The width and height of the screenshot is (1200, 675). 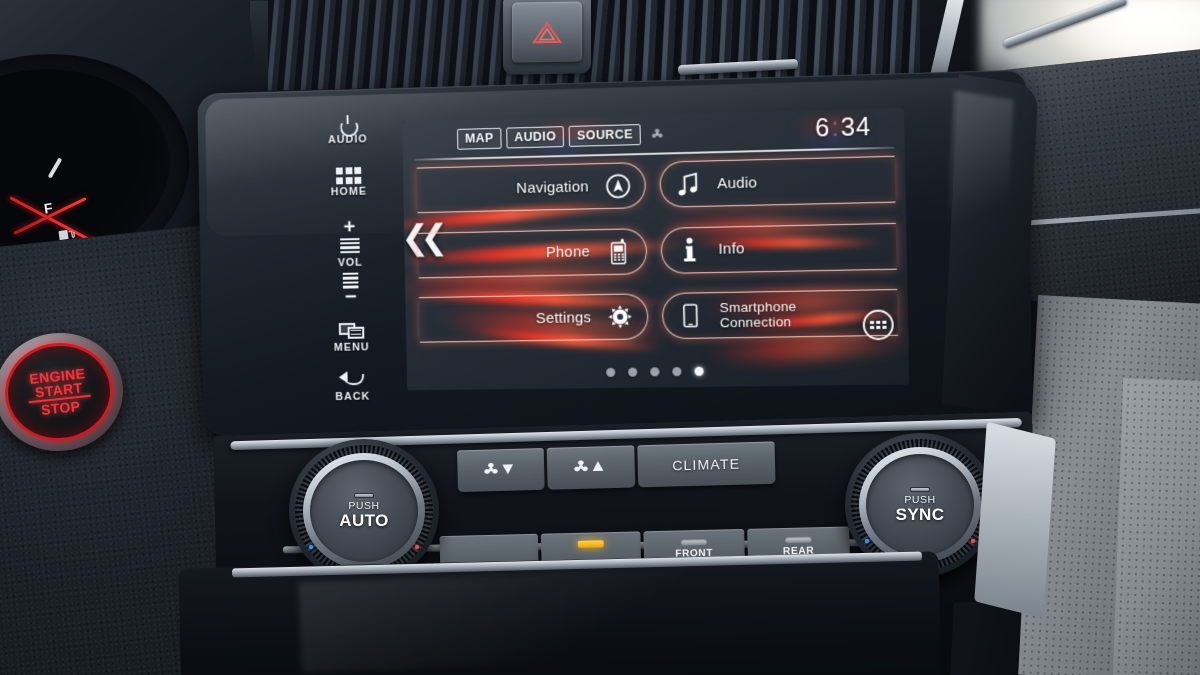 What do you see at coordinates (755, 322) in the screenshot?
I see `menu-item-label-line2: Connection` at bounding box center [755, 322].